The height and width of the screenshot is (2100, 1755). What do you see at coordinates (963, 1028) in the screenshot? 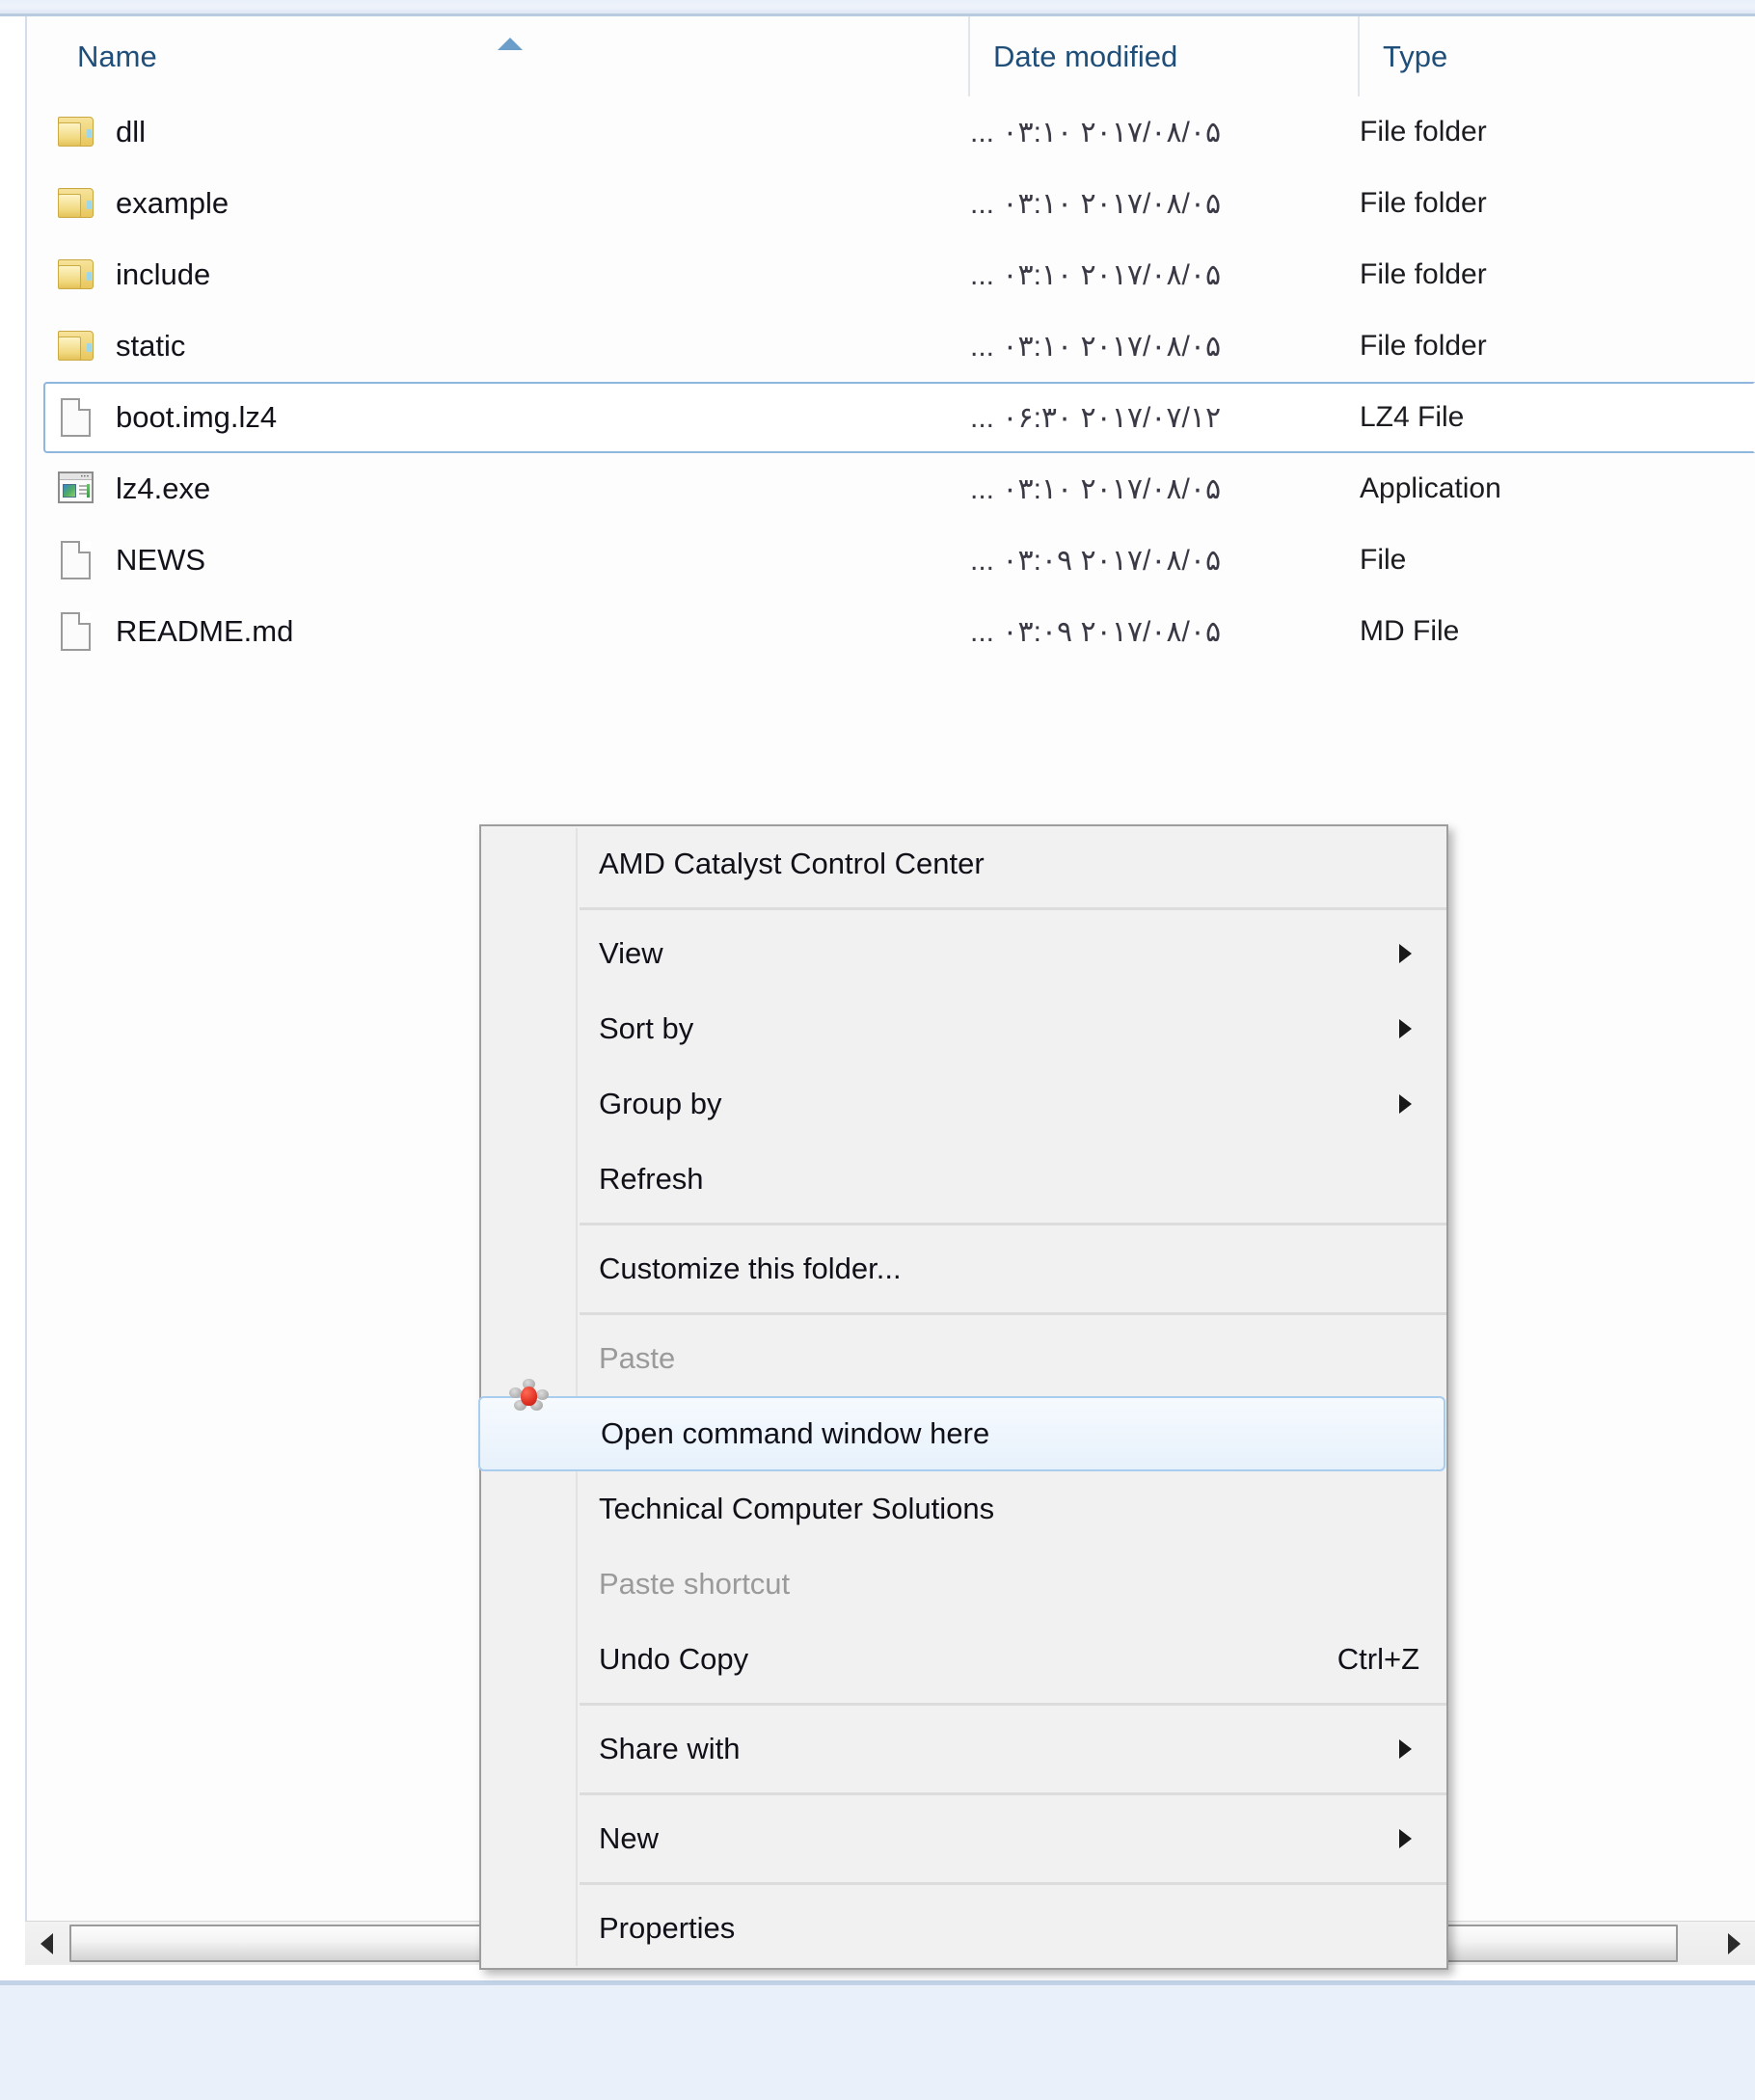
I see `menu-item: Sort by` at bounding box center [963, 1028].